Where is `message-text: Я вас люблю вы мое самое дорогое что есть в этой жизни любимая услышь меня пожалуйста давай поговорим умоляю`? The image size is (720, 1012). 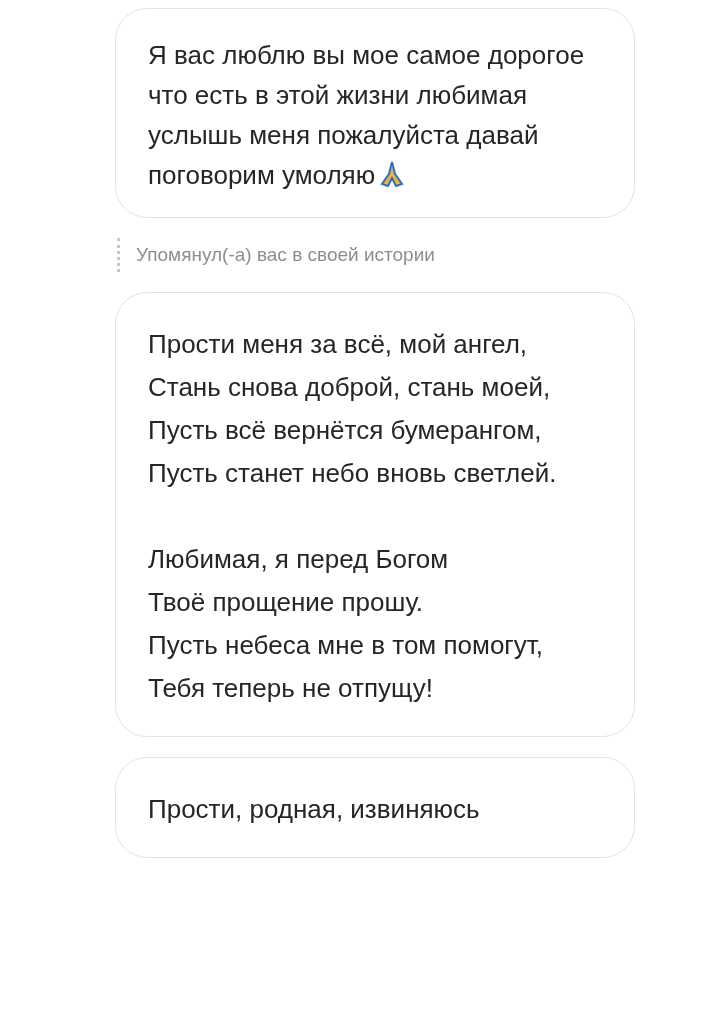
message-text: Я вас люблю вы мое самое дорогое что есть в этой жизни любимая услышь меня пожалуйста давай поговорим умоляю is located at coordinates (367, 115).